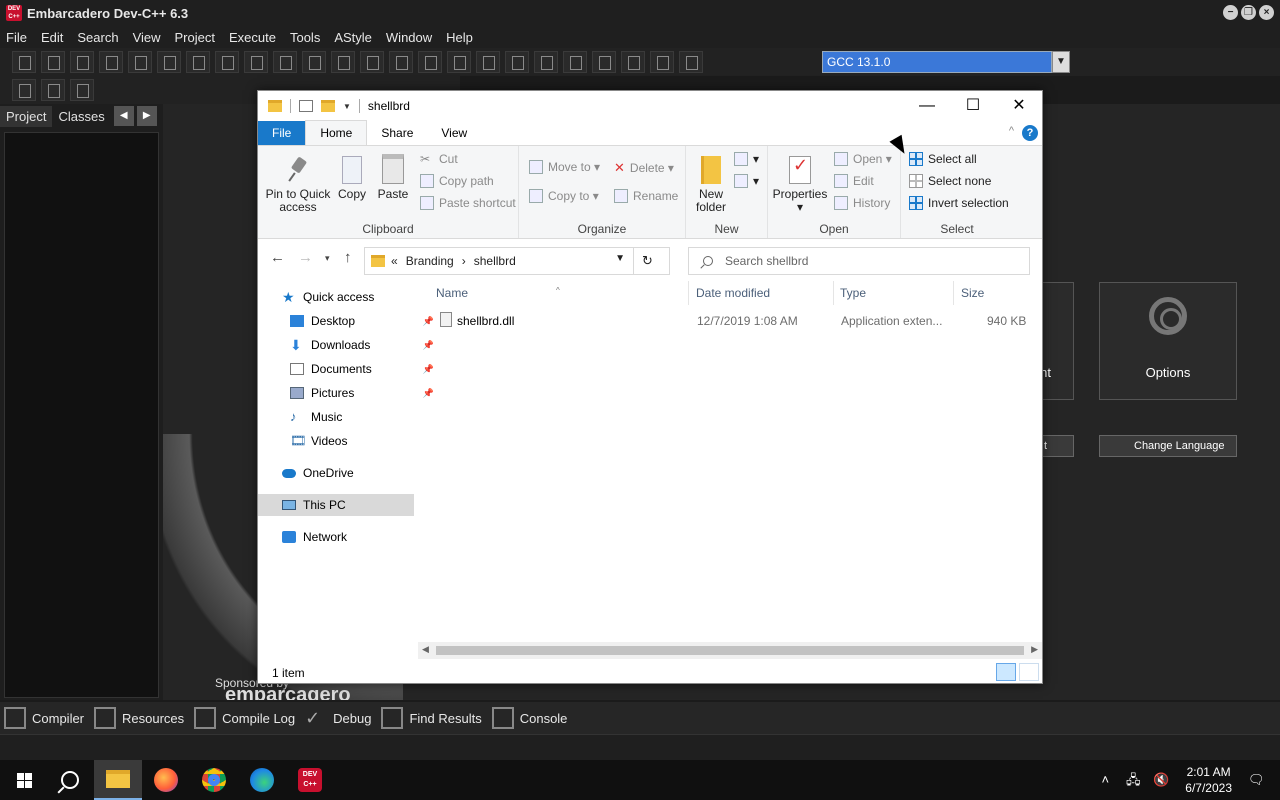 The height and width of the screenshot is (800, 1280). I want to click on column-header-name: Name, so click(452, 293).